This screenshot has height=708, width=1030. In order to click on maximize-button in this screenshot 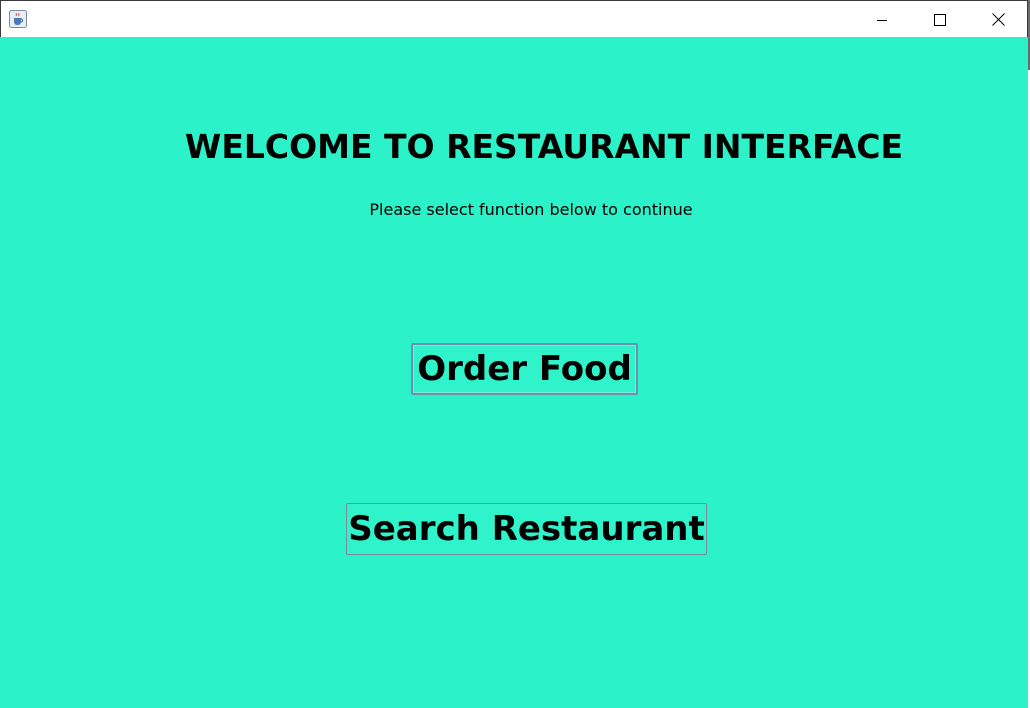, I will do `click(940, 19)`.